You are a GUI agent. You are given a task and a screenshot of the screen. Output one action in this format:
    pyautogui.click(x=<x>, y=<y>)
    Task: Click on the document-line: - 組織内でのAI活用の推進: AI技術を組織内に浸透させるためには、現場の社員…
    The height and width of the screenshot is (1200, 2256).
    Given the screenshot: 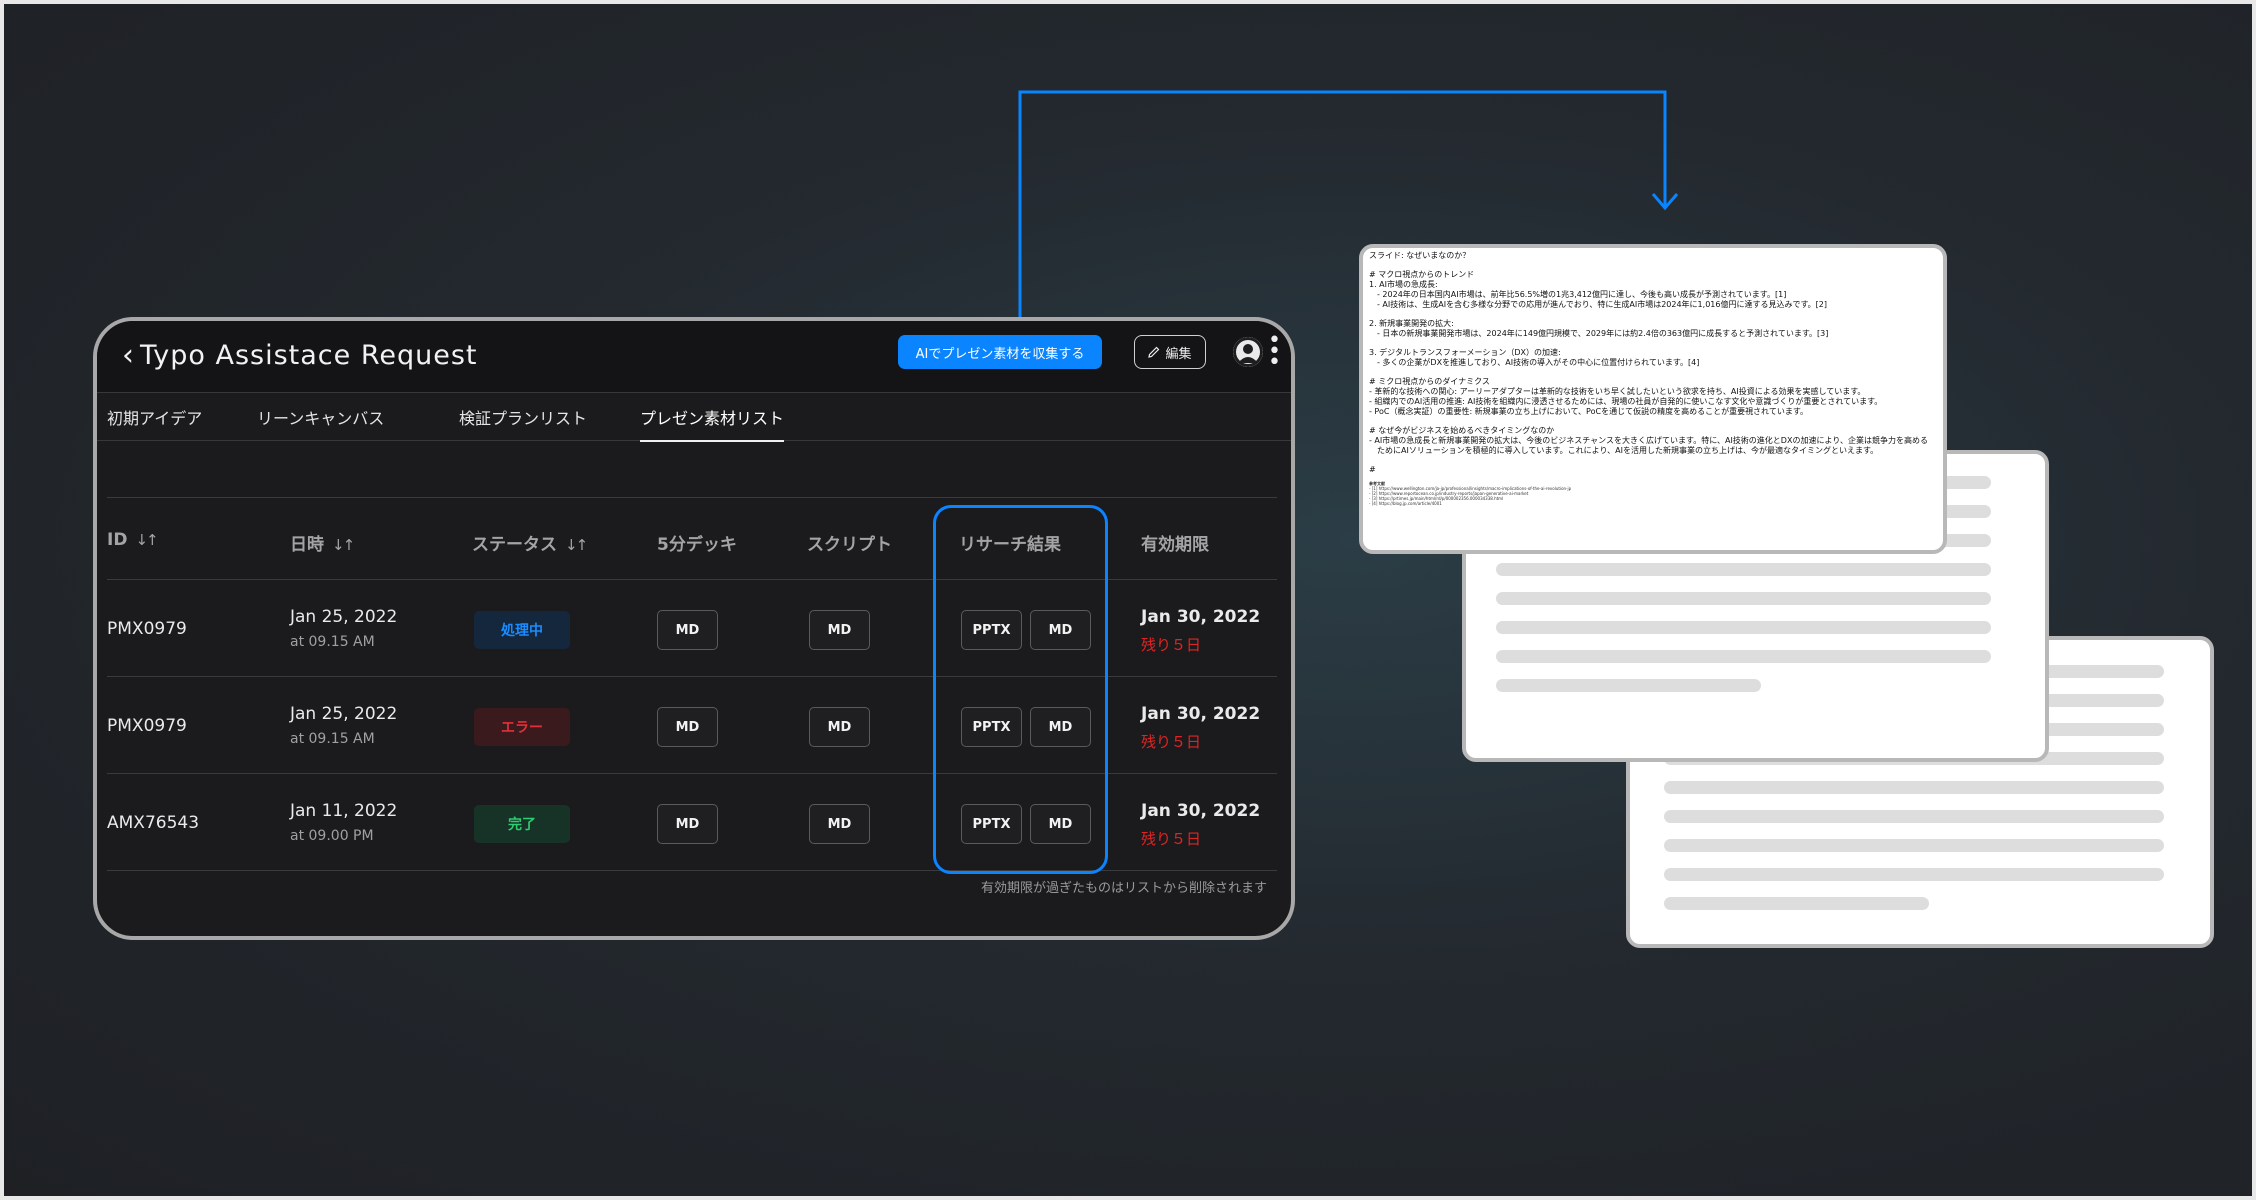 What is the action you would take?
    pyautogui.click(x=1626, y=401)
    